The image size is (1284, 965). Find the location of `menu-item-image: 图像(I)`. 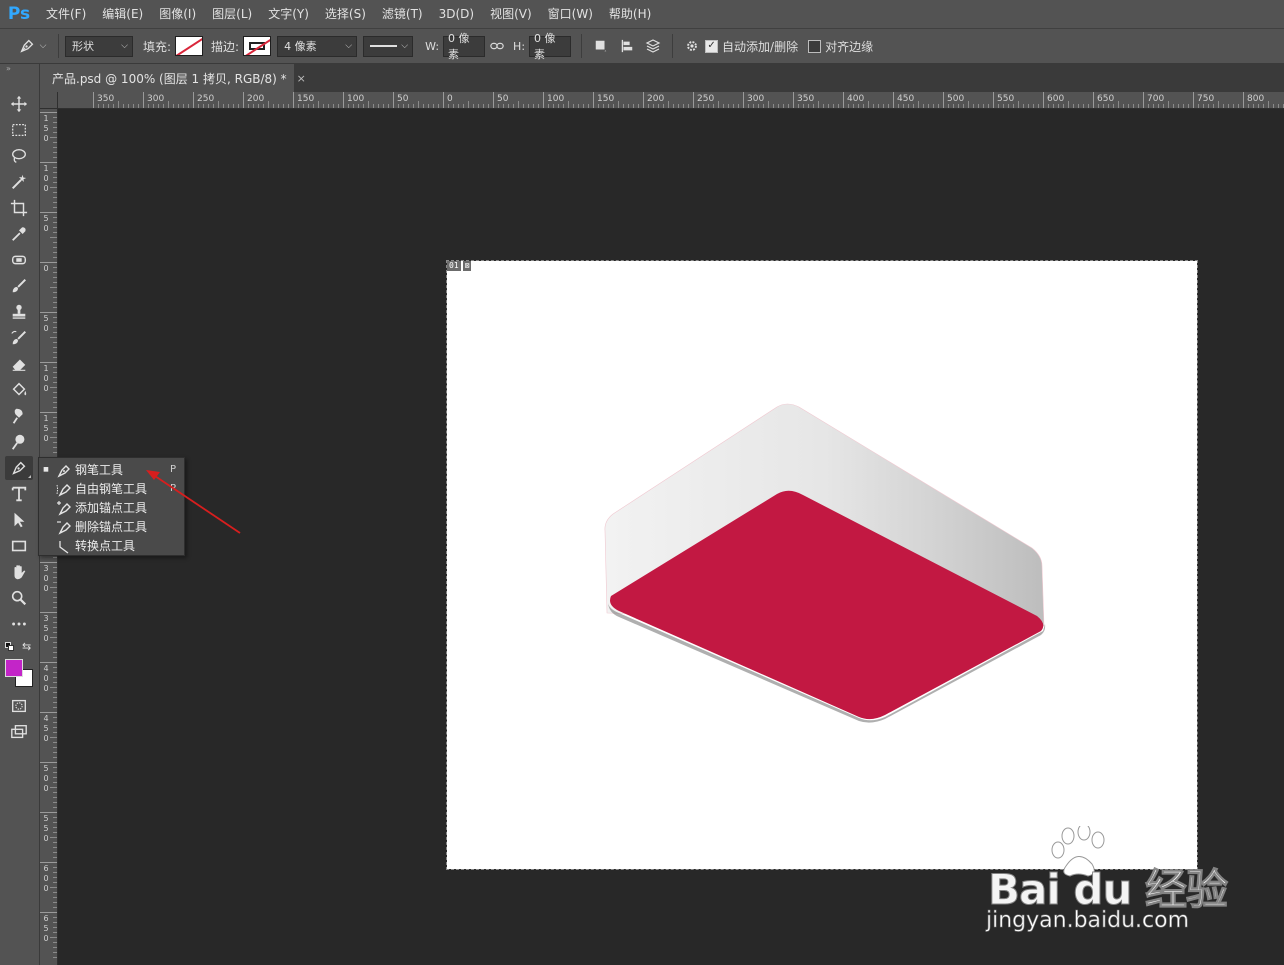

menu-item-image: 图像(I) is located at coordinates (177, 14).